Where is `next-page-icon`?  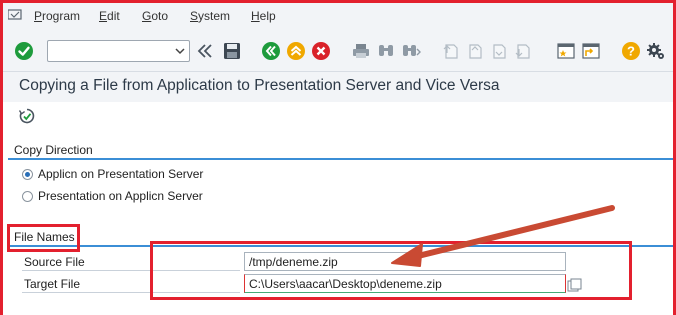 next-page-icon is located at coordinates (499, 51).